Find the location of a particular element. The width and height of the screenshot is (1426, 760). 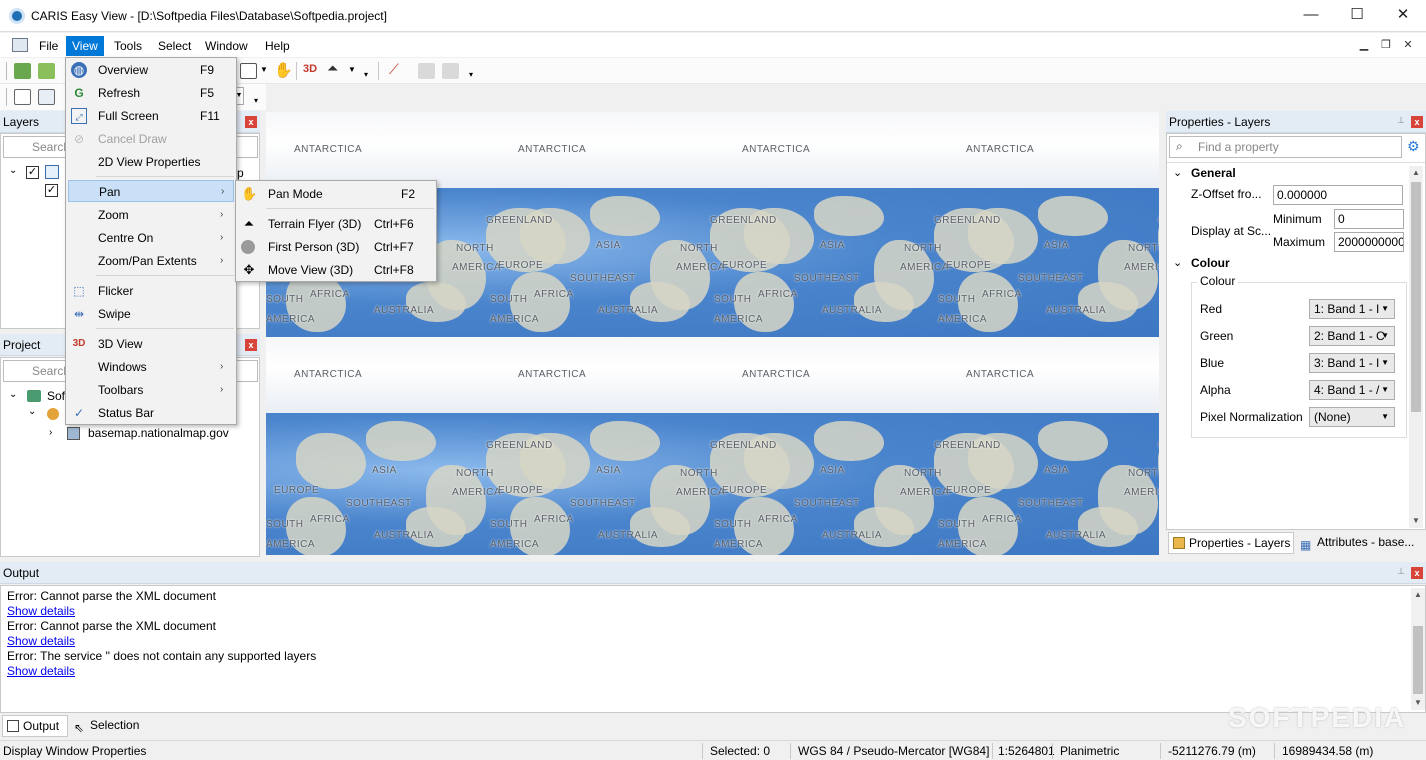

menu-item-toolbars: Toolbars › is located at coordinates (151, 390).